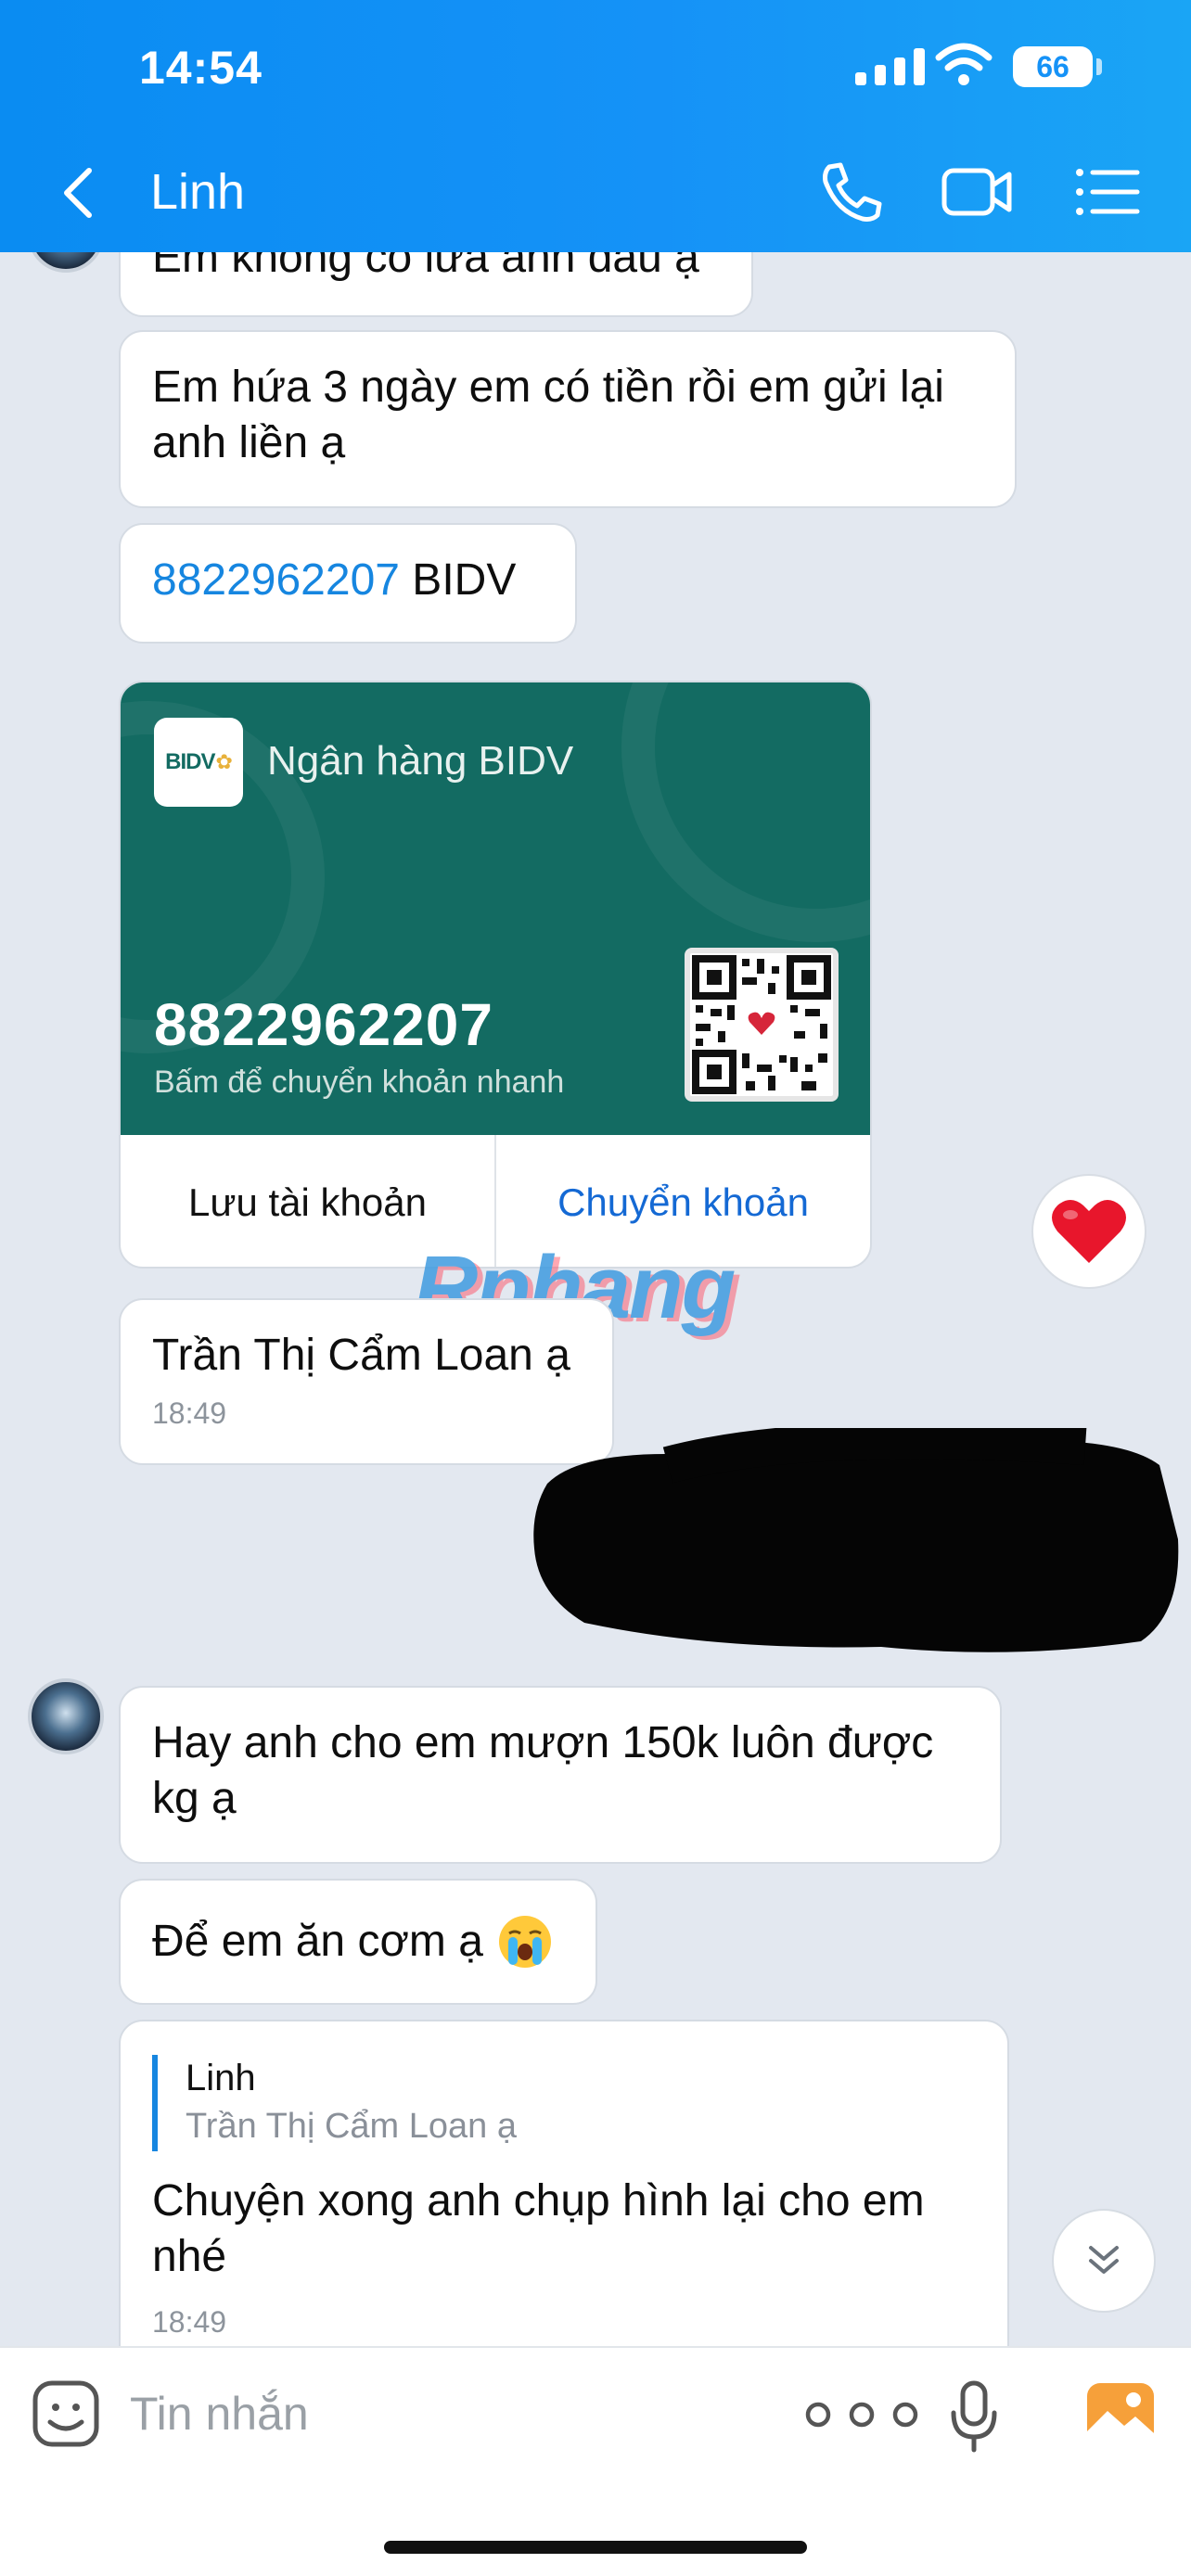  I want to click on heart-icon, so click(1089, 1231).